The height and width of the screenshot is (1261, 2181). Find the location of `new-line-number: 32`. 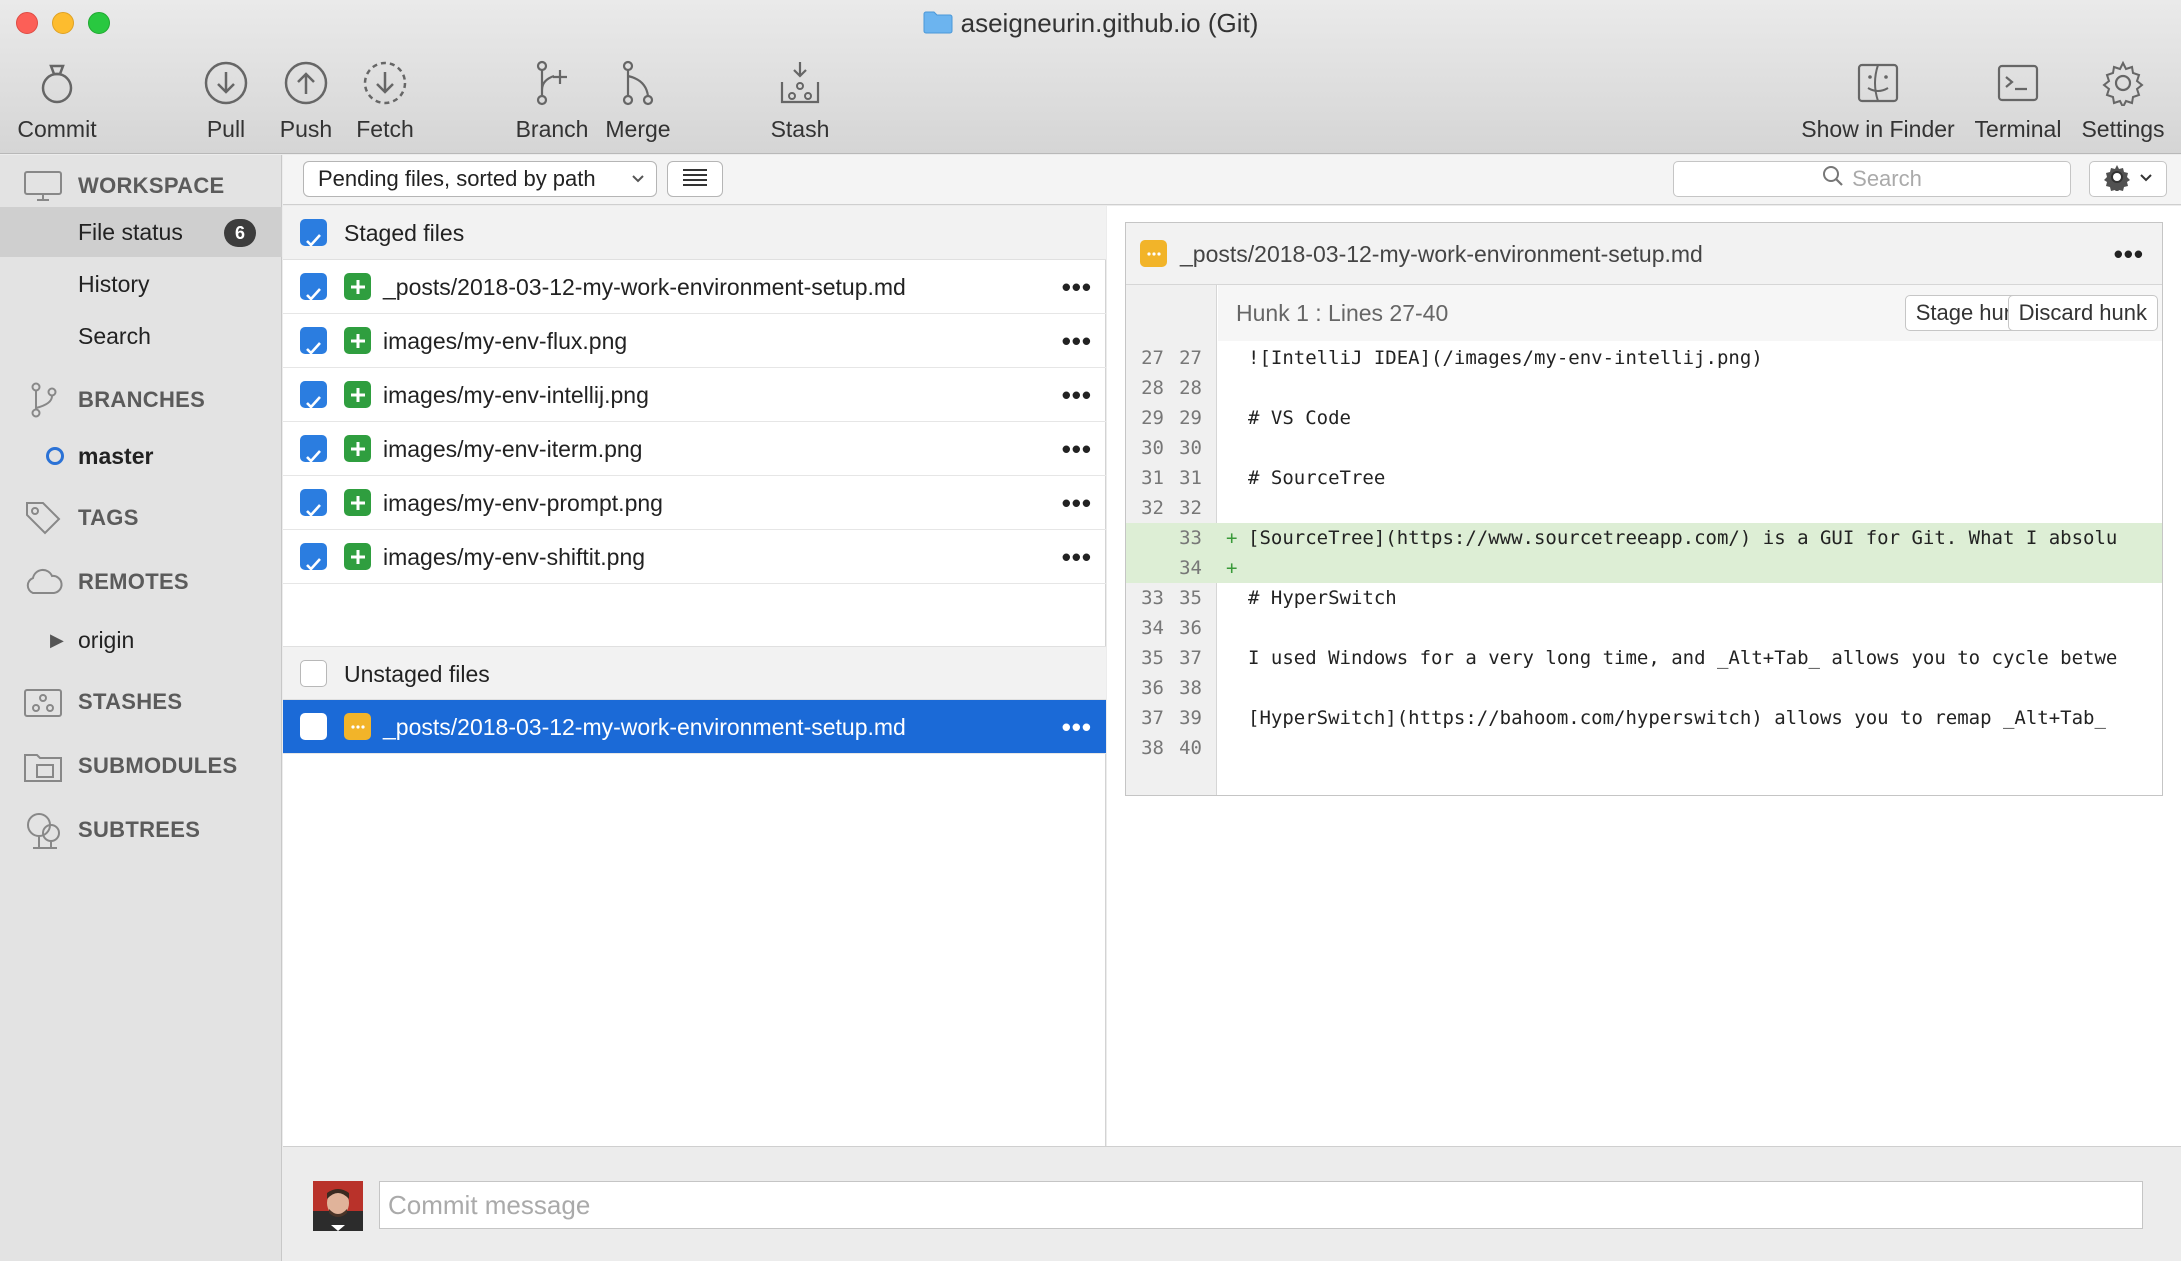

new-line-number: 32 is located at coordinates (1190, 508).